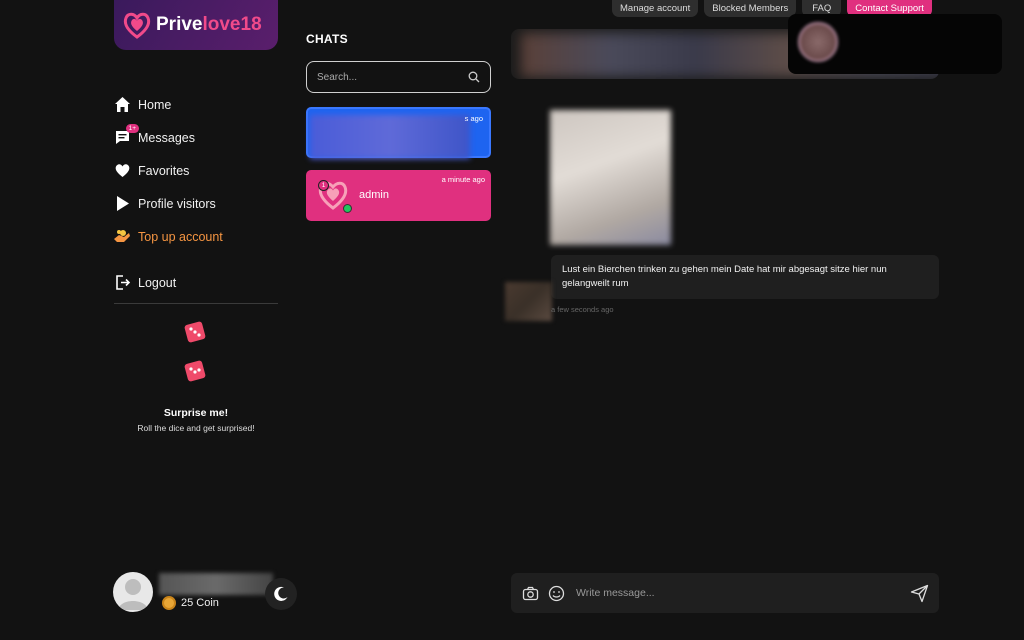  I want to click on sidebar-item-label: Home, so click(155, 104).